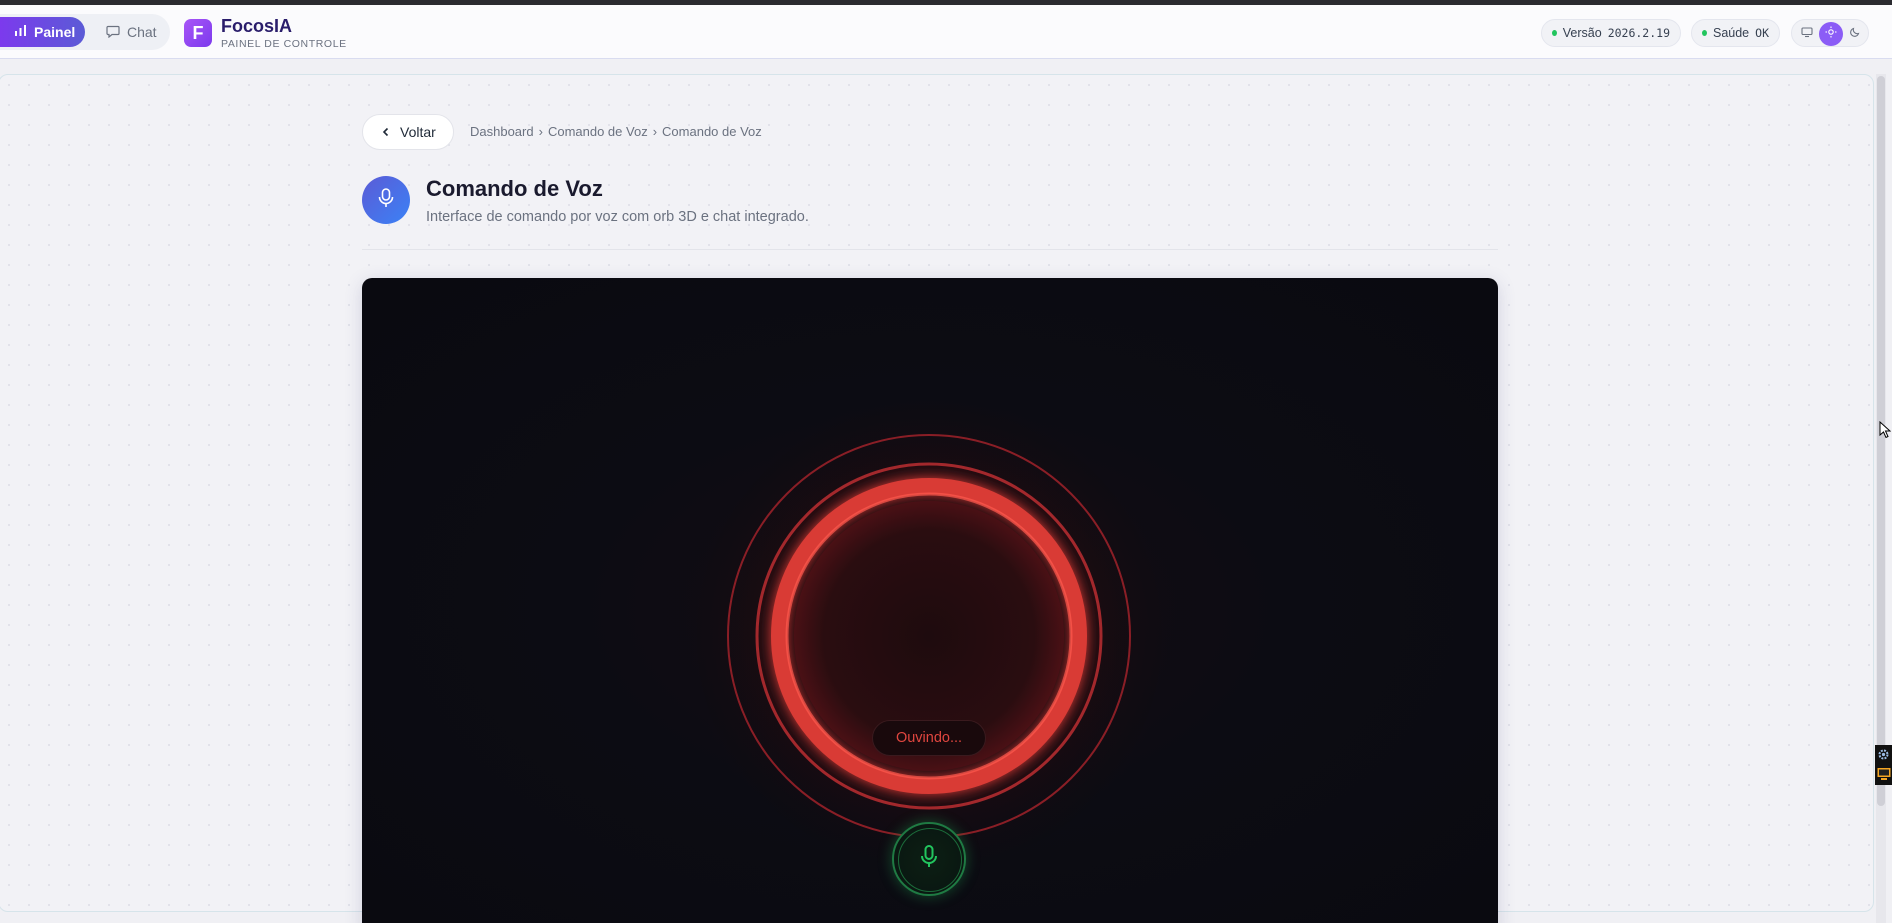 The height and width of the screenshot is (923, 1892). I want to click on view-switcher: Painel Chat, so click(85, 32).